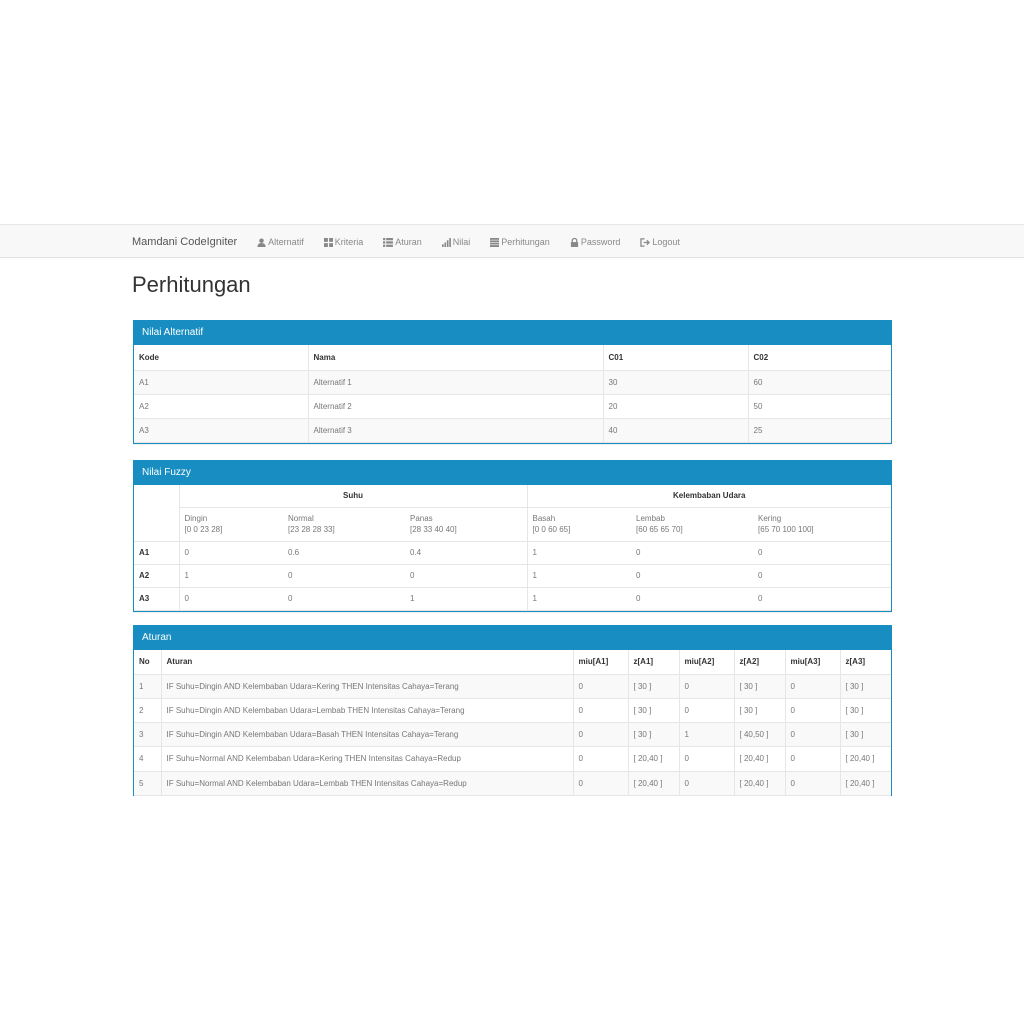  Describe the element at coordinates (147, 662) in the screenshot. I see `column-header: No` at that location.